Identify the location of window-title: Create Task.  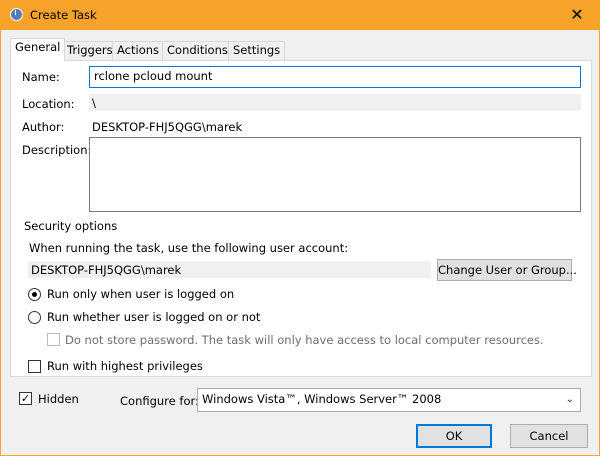
(63, 15).